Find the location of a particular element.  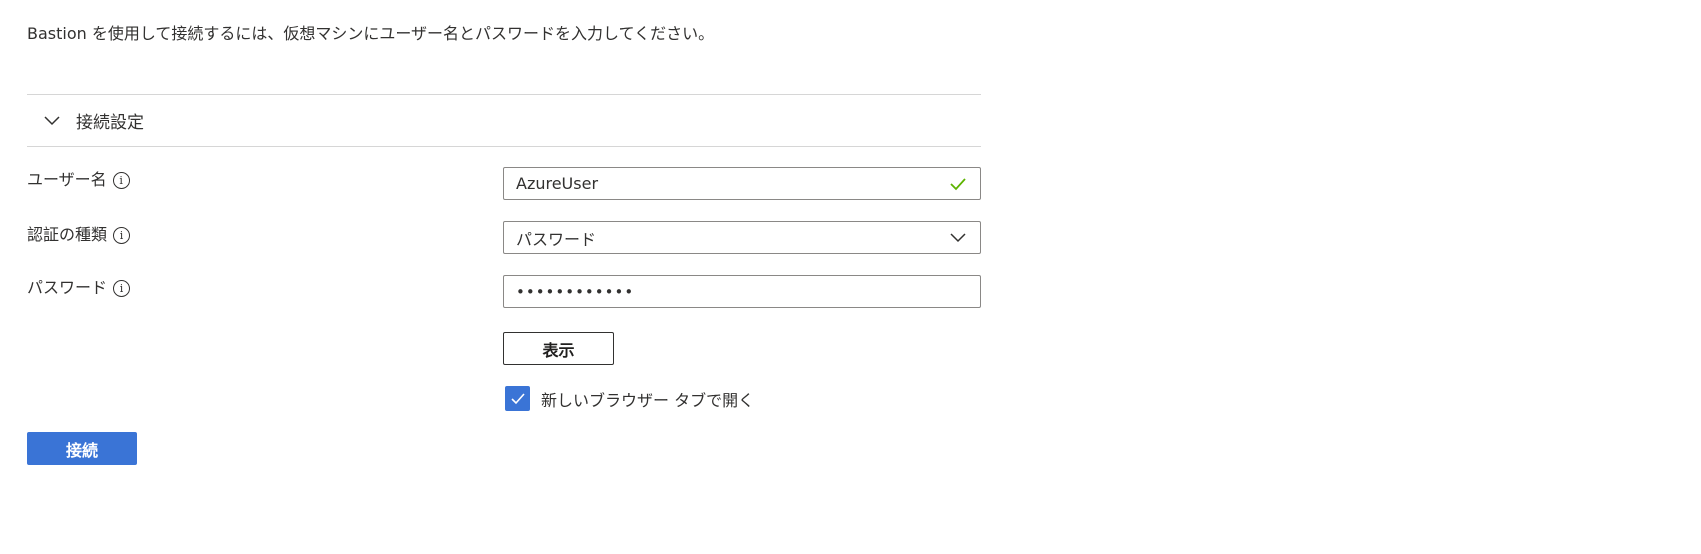

auth-type-label-text: 認証の種類 is located at coordinates (67, 234).